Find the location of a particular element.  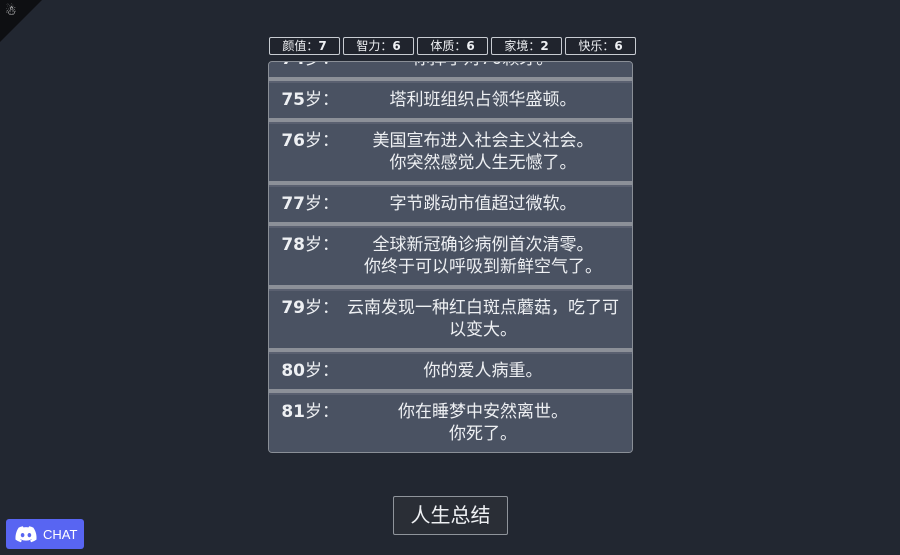

stat-1: 智力：6 is located at coordinates (378, 46).